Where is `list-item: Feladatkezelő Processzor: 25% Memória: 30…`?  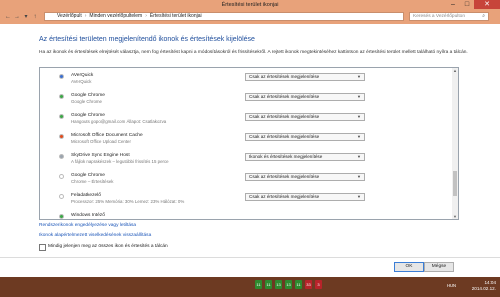
list-item: Feladatkezelő Processzor: 25% Memória: 30… is located at coordinates (245, 201).